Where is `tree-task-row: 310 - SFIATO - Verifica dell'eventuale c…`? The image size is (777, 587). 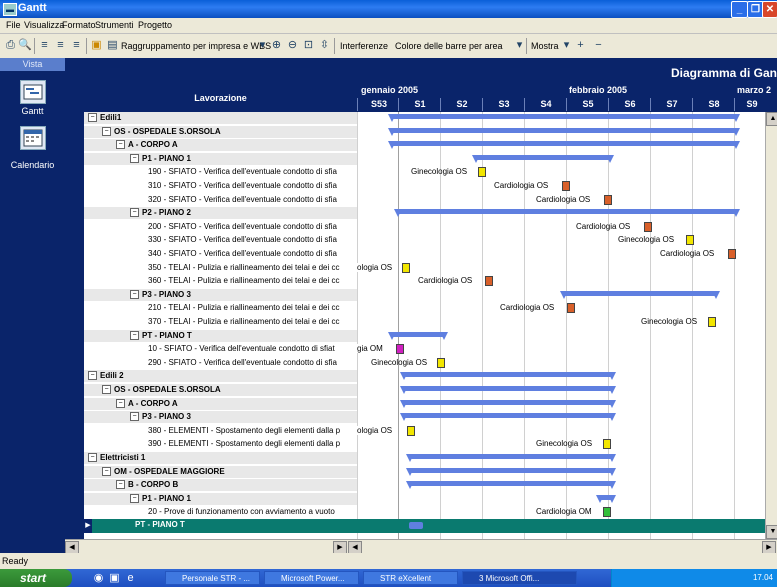
tree-task-row: 310 - SFIATO - Verifica dell'eventuale c… is located at coordinates (222, 186).